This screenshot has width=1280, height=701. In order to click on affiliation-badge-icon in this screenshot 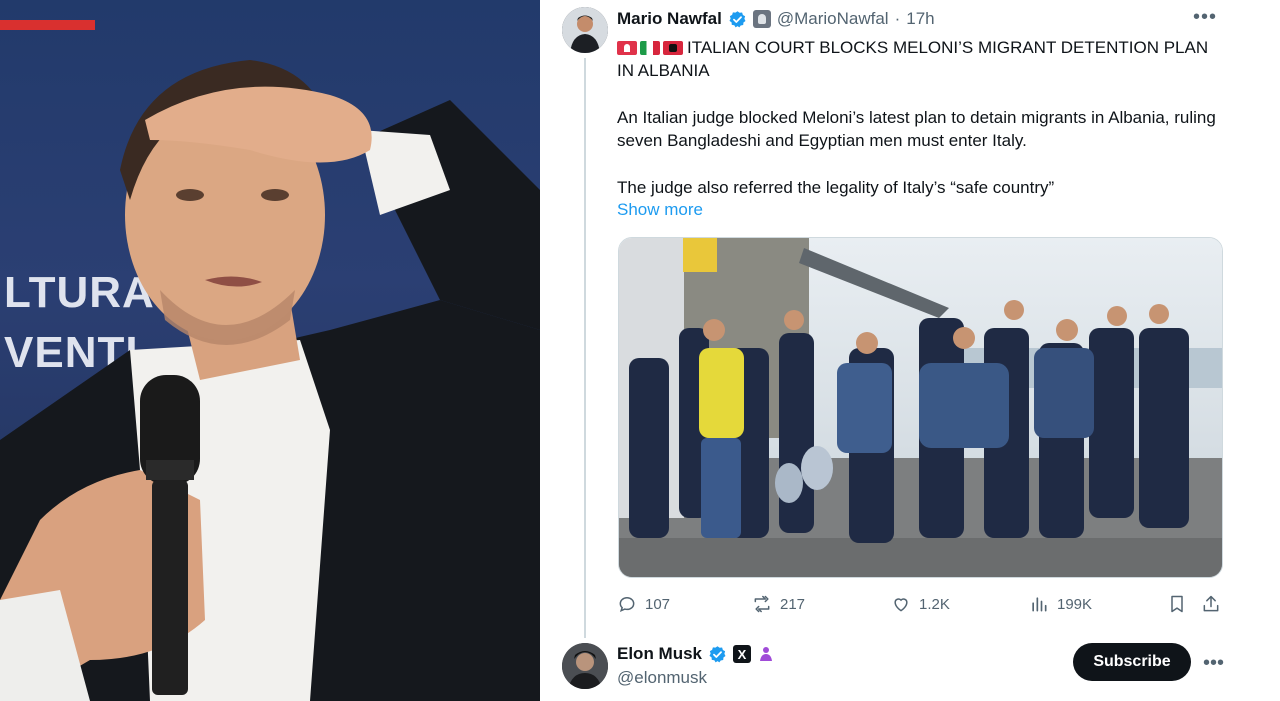, I will do `click(761, 19)`.